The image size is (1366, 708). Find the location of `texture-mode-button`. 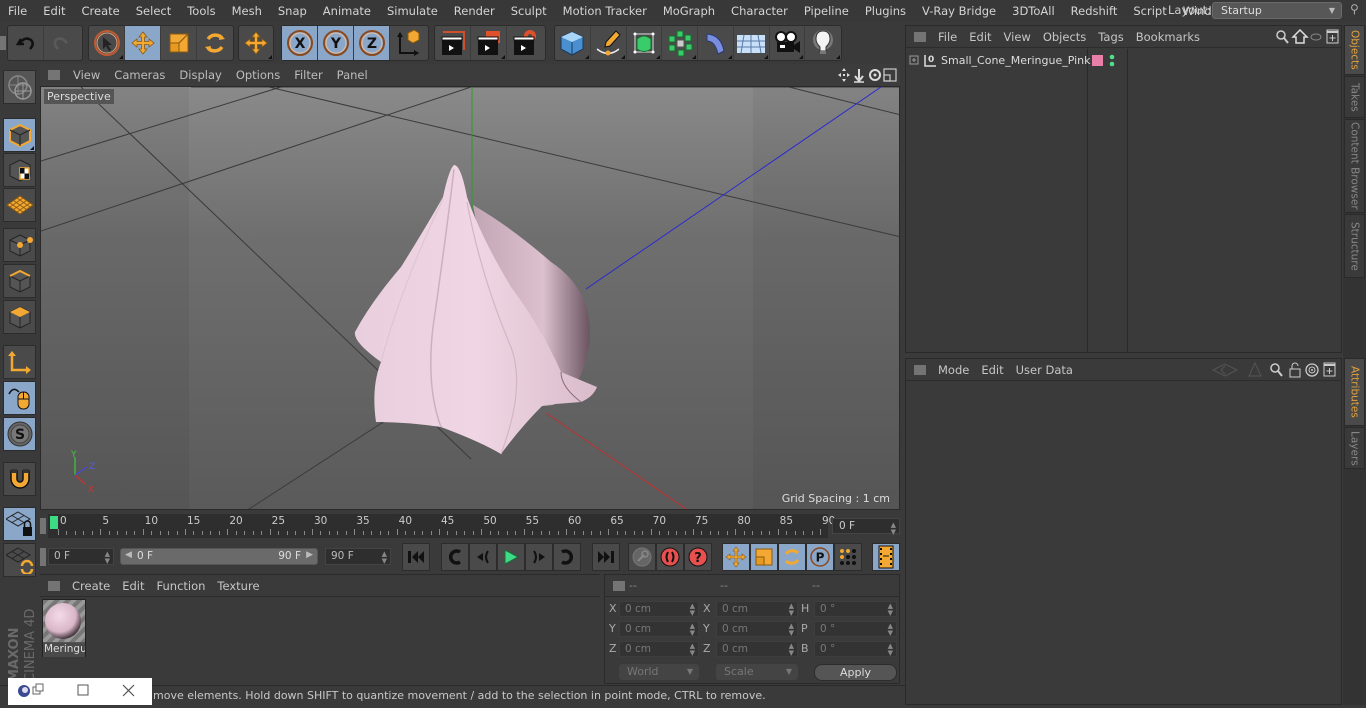

texture-mode-button is located at coordinates (19, 170).